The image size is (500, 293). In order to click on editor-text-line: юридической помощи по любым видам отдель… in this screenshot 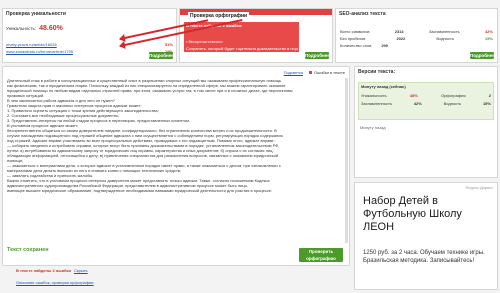, I will do `click(150, 90)`.